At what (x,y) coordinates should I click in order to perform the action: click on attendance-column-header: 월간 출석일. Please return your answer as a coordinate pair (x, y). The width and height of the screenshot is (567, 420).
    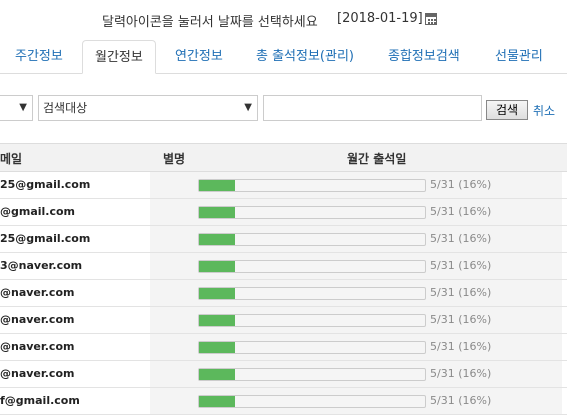
    Looking at the image, I should click on (377, 159).